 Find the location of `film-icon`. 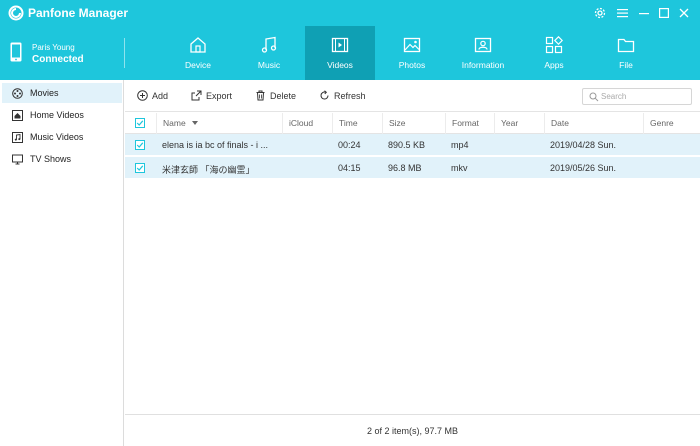

film-icon is located at coordinates (340, 45).